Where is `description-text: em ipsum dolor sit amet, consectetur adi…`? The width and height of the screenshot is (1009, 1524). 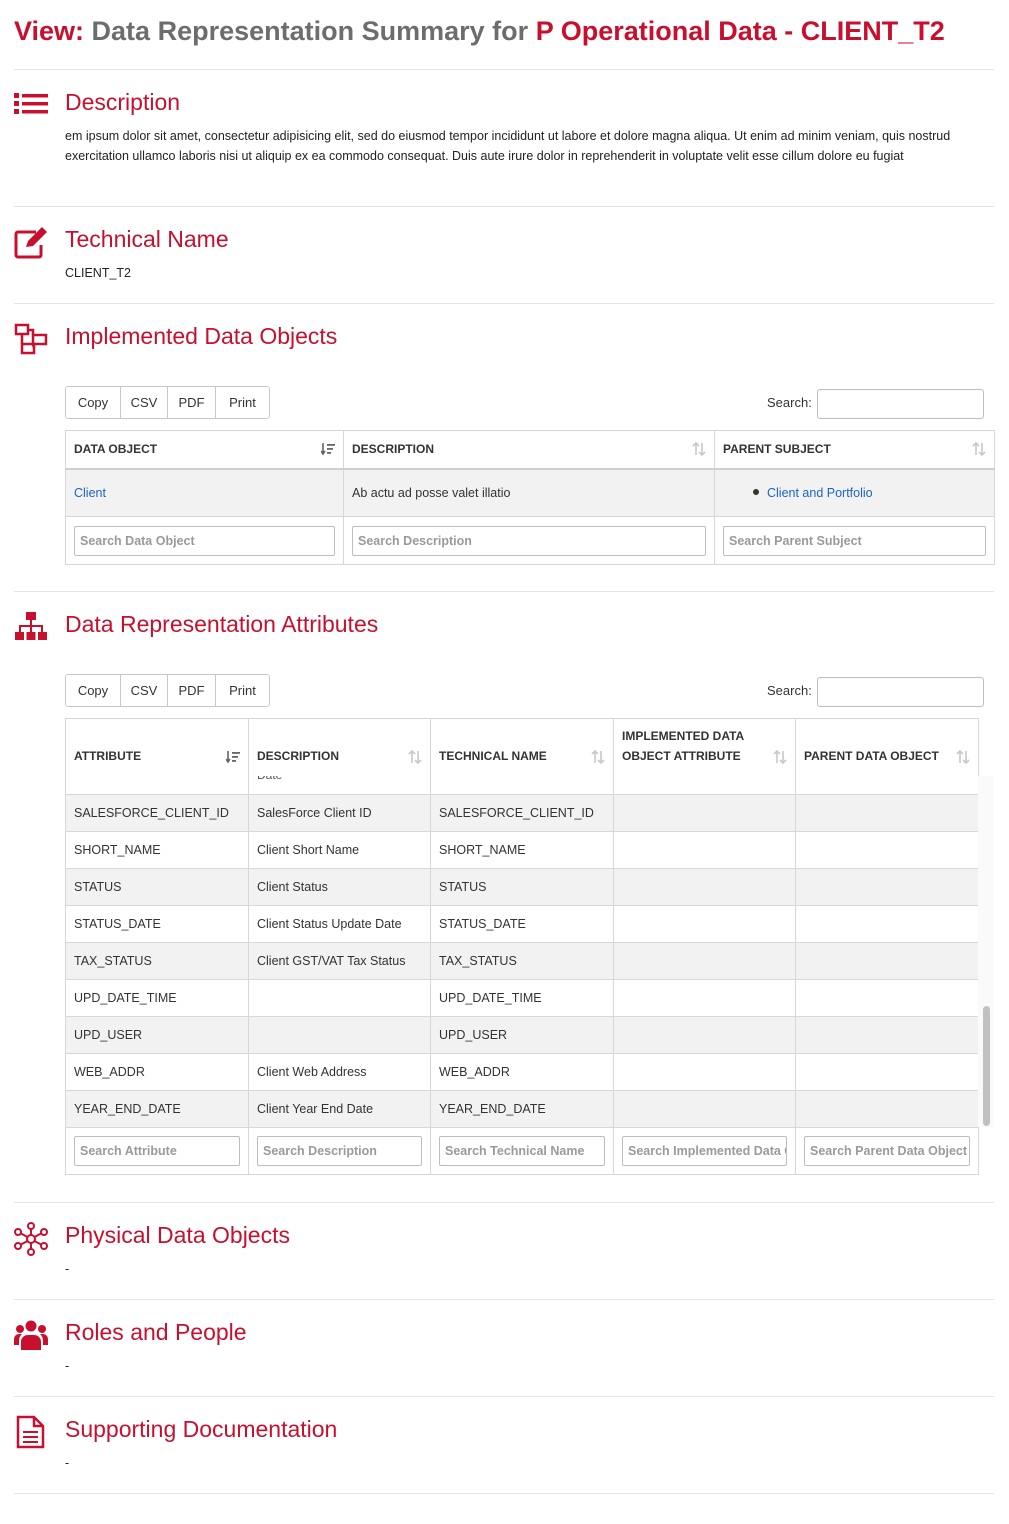 description-text: em ipsum dolor sit amet, consectetur adi… is located at coordinates (508, 146).